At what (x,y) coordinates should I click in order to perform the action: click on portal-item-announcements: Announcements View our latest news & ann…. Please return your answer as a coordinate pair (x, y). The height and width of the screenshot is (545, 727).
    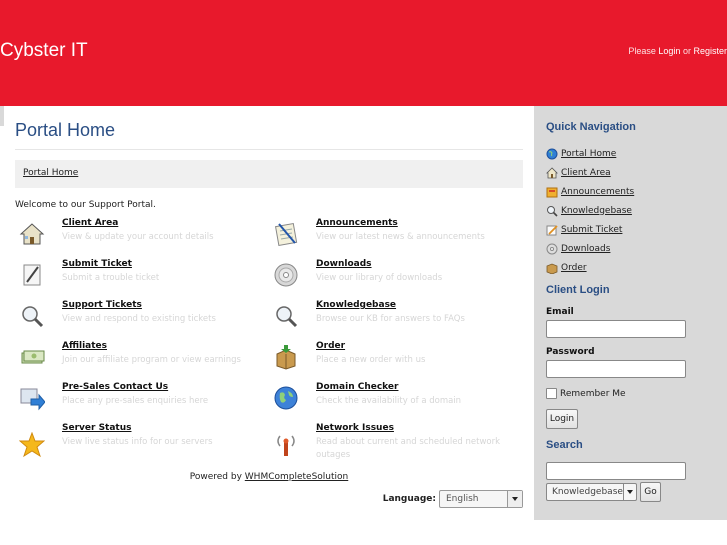
    Looking at the image, I should click on (394, 237).